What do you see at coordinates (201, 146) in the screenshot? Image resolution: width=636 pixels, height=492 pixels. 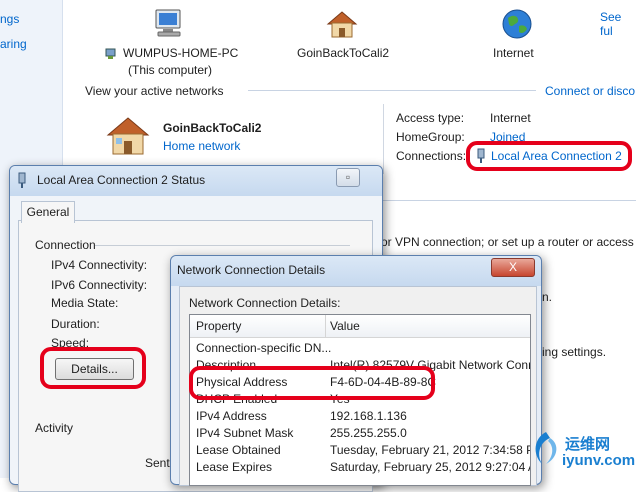 I see `home-network-link: Home network` at bounding box center [201, 146].